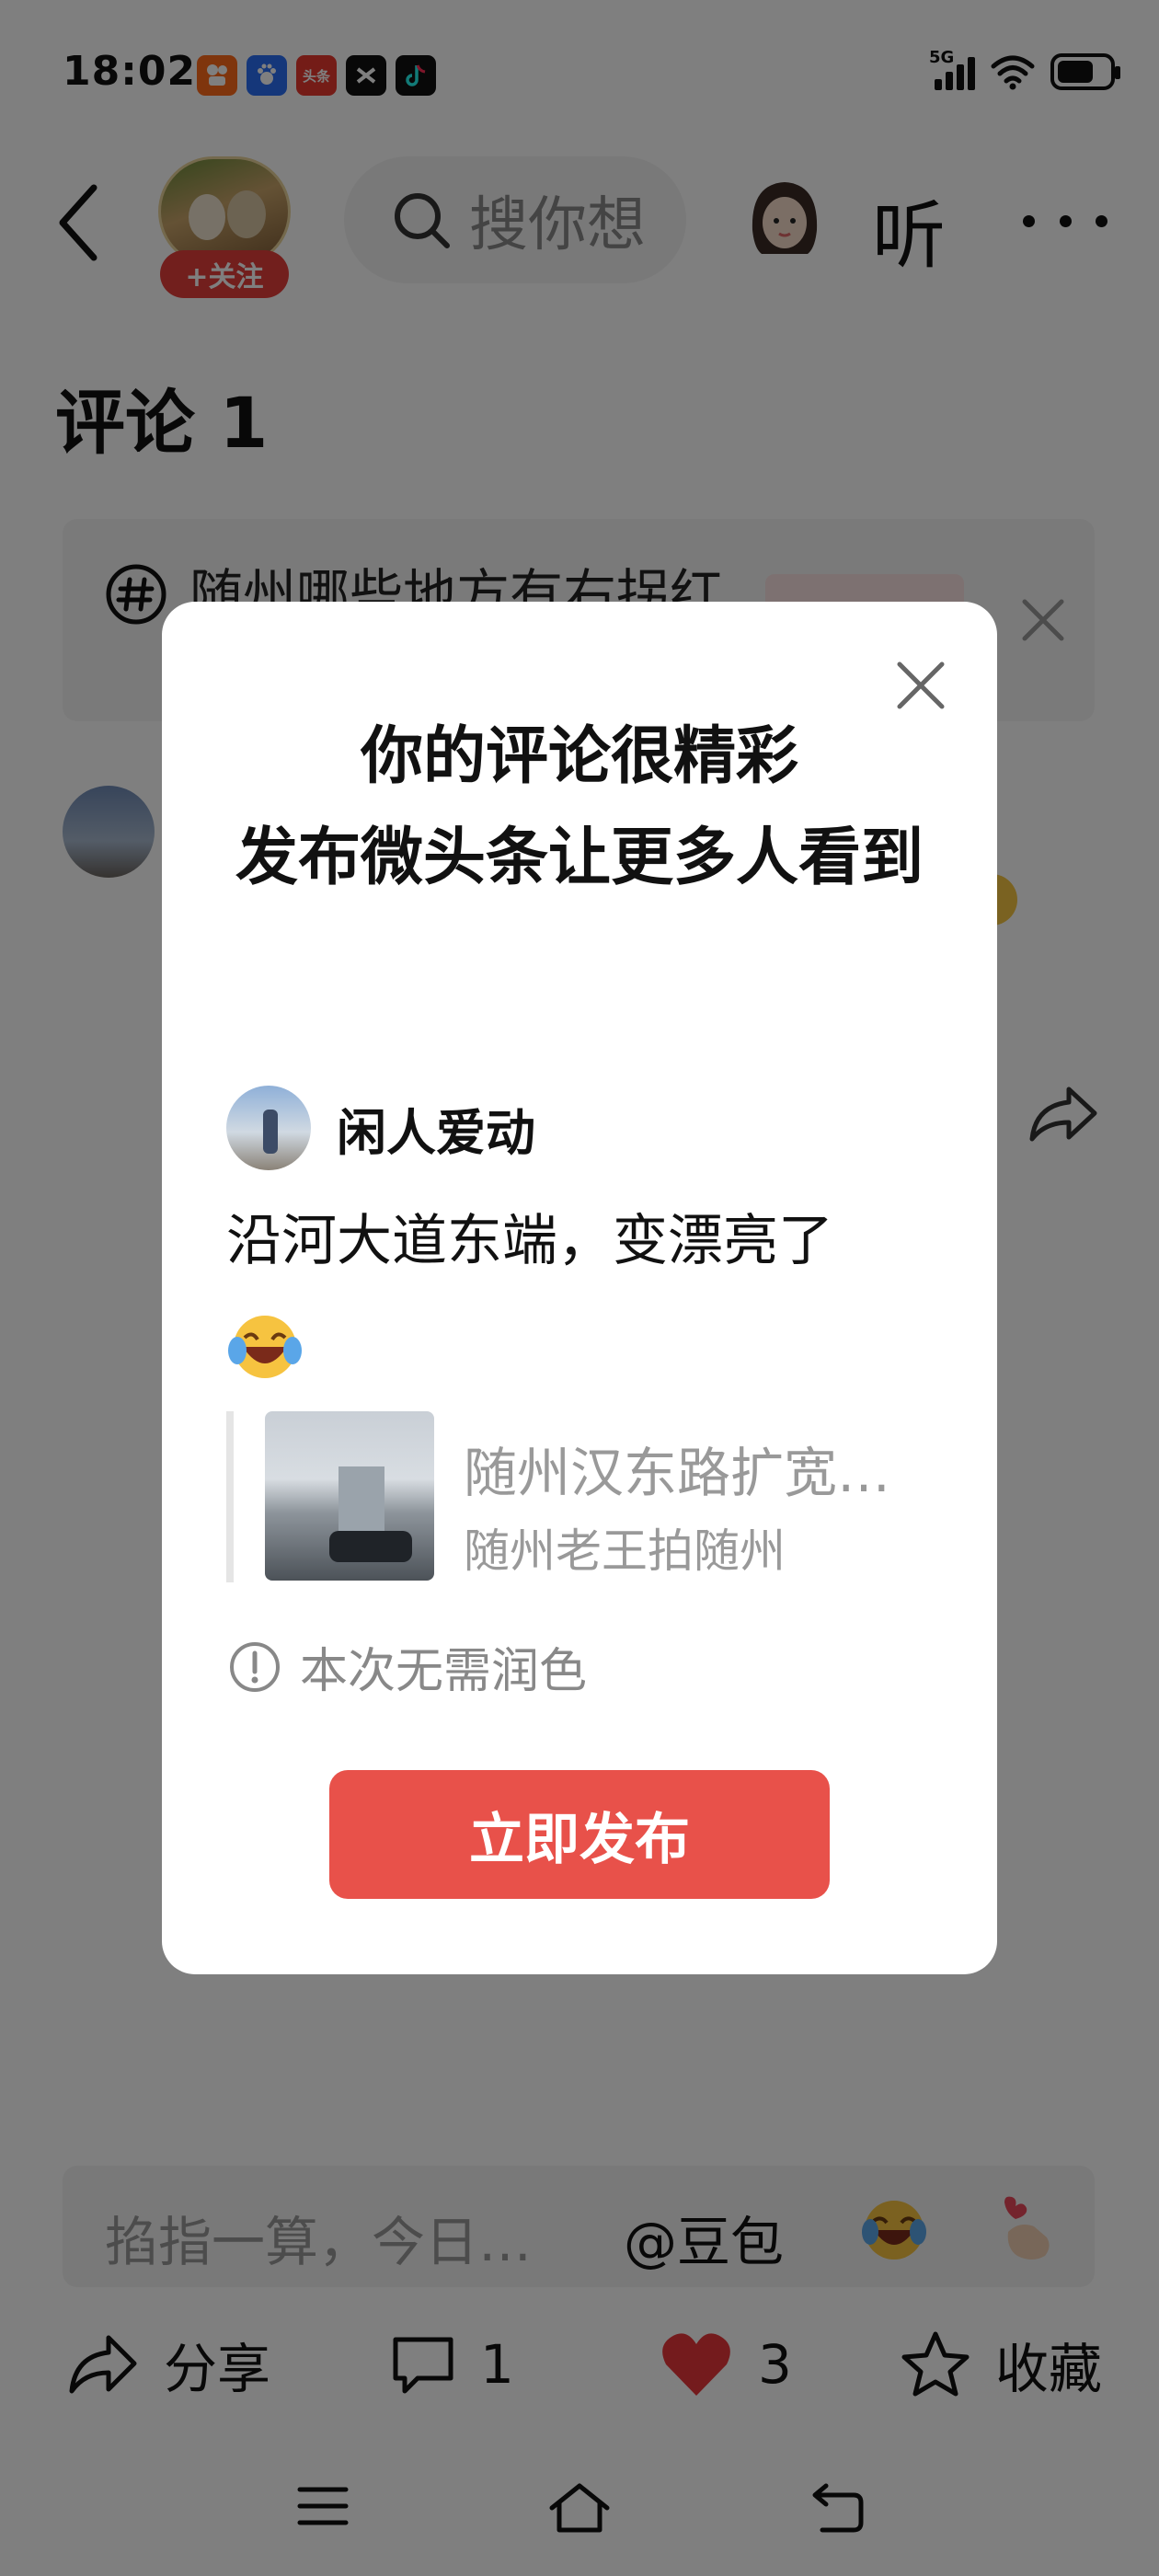  Describe the element at coordinates (579, 808) in the screenshot. I see `dialog-title: 你的评论很精彩 发布微头条让更多人看到` at that location.